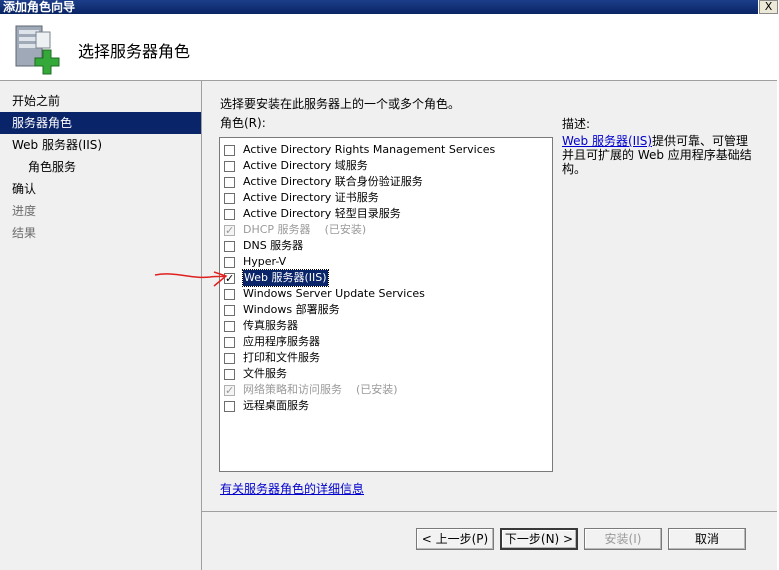 This screenshot has height=570, width=779. Describe the element at coordinates (386, 358) in the screenshot. I see `role-item: 打印和文件服务` at that location.